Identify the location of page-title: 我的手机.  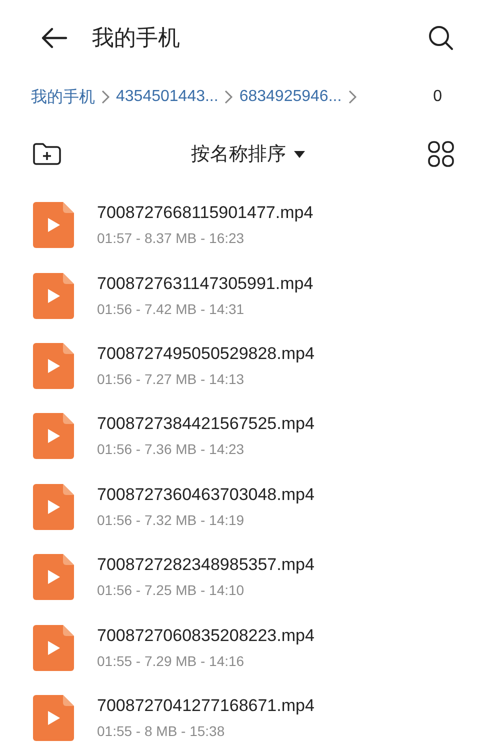
(136, 38).